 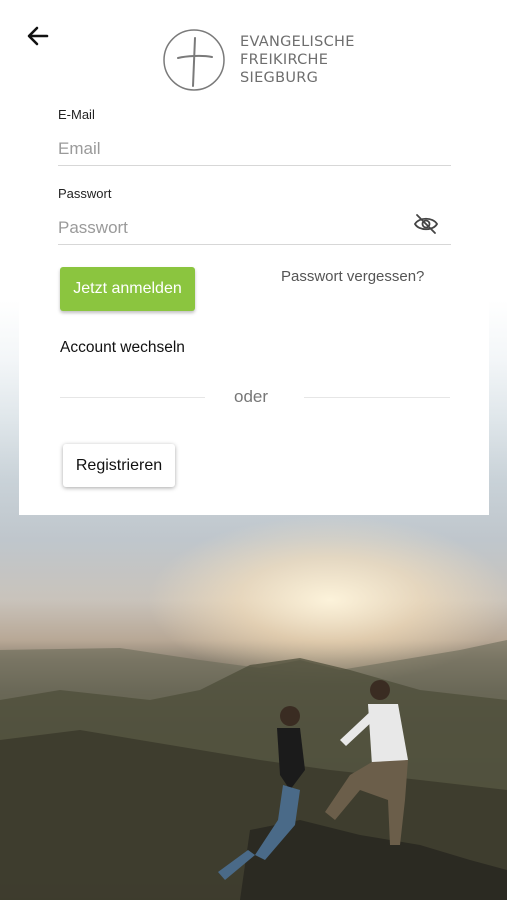 What do you see at coordinates (251, 396) in the screenshot?
I see `divider-label: oder` at bounding box center [251, 396].